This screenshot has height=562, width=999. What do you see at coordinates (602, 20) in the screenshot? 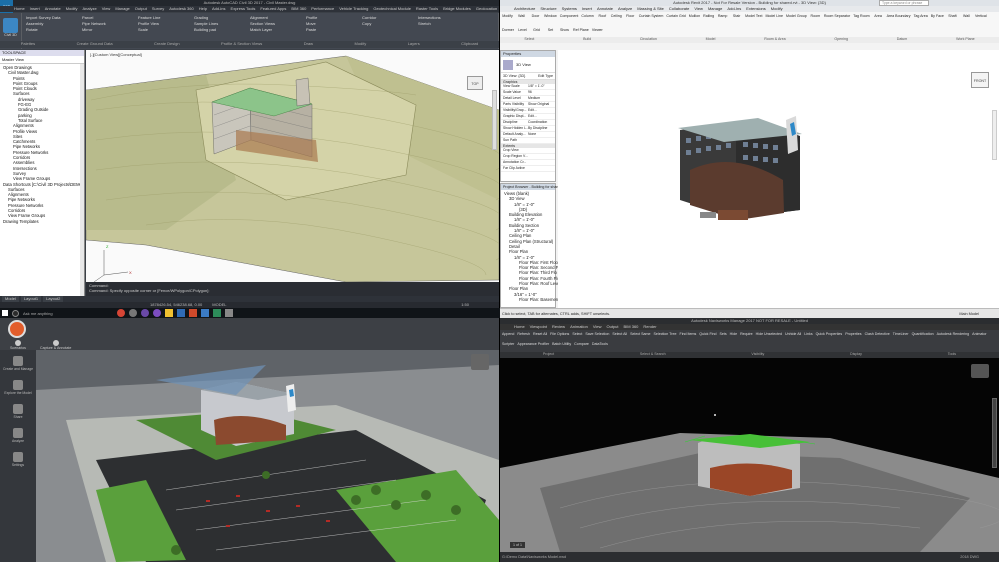
I see `ribbon-button: Roof` at bounding box center [602, 20].